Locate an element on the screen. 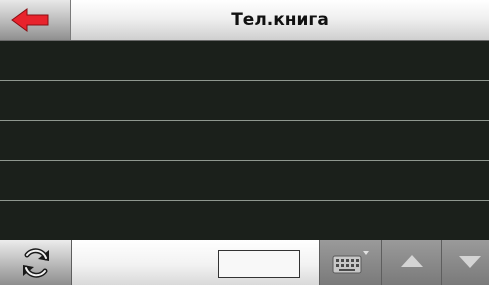  refresh-button is located at coordinates (36, 262).